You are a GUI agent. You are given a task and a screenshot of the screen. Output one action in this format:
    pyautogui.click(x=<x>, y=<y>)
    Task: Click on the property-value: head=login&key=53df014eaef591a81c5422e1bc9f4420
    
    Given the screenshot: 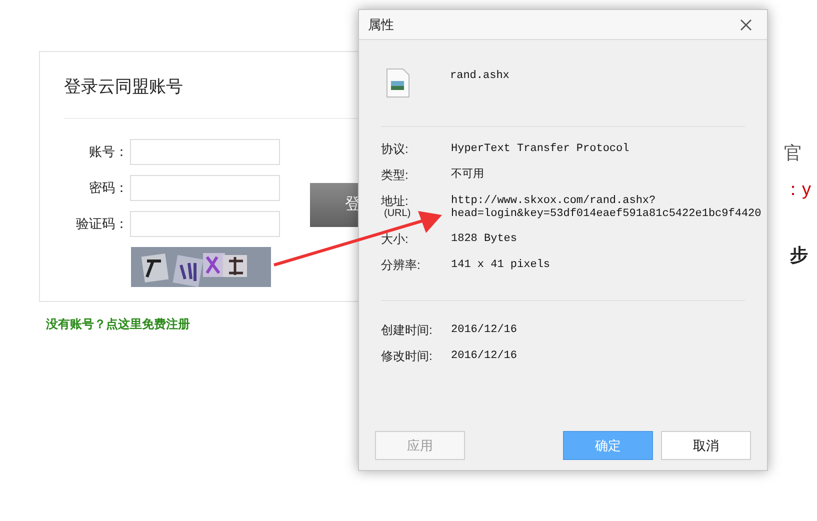 What is the action you would take?
    pyautogui.click(x=606, y=214)
    